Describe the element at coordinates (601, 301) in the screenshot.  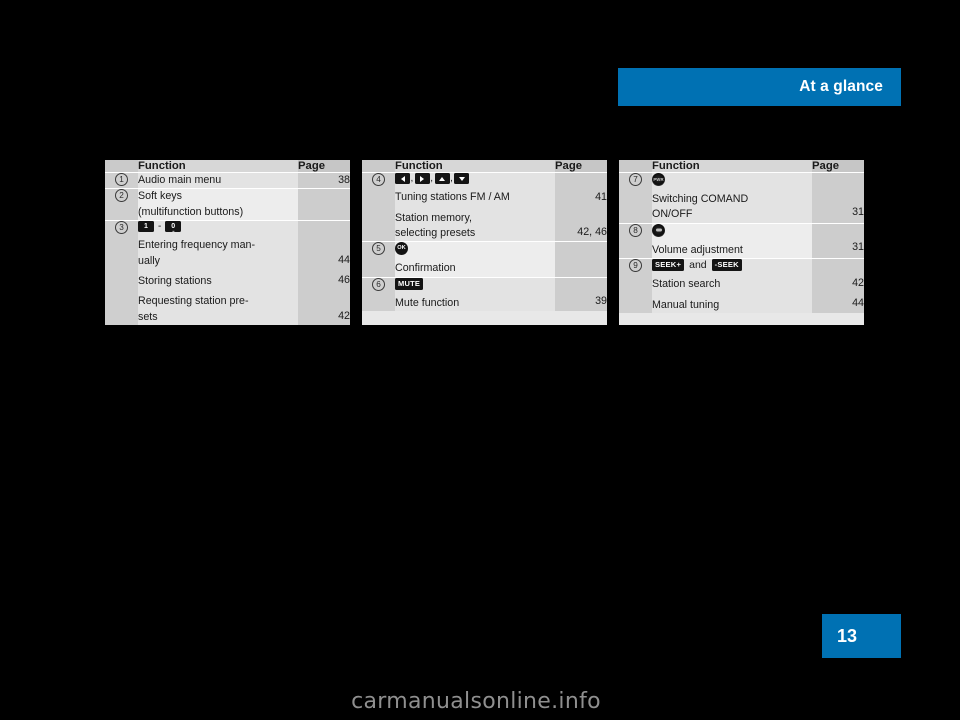
I see `page-ref: 39` at that location.